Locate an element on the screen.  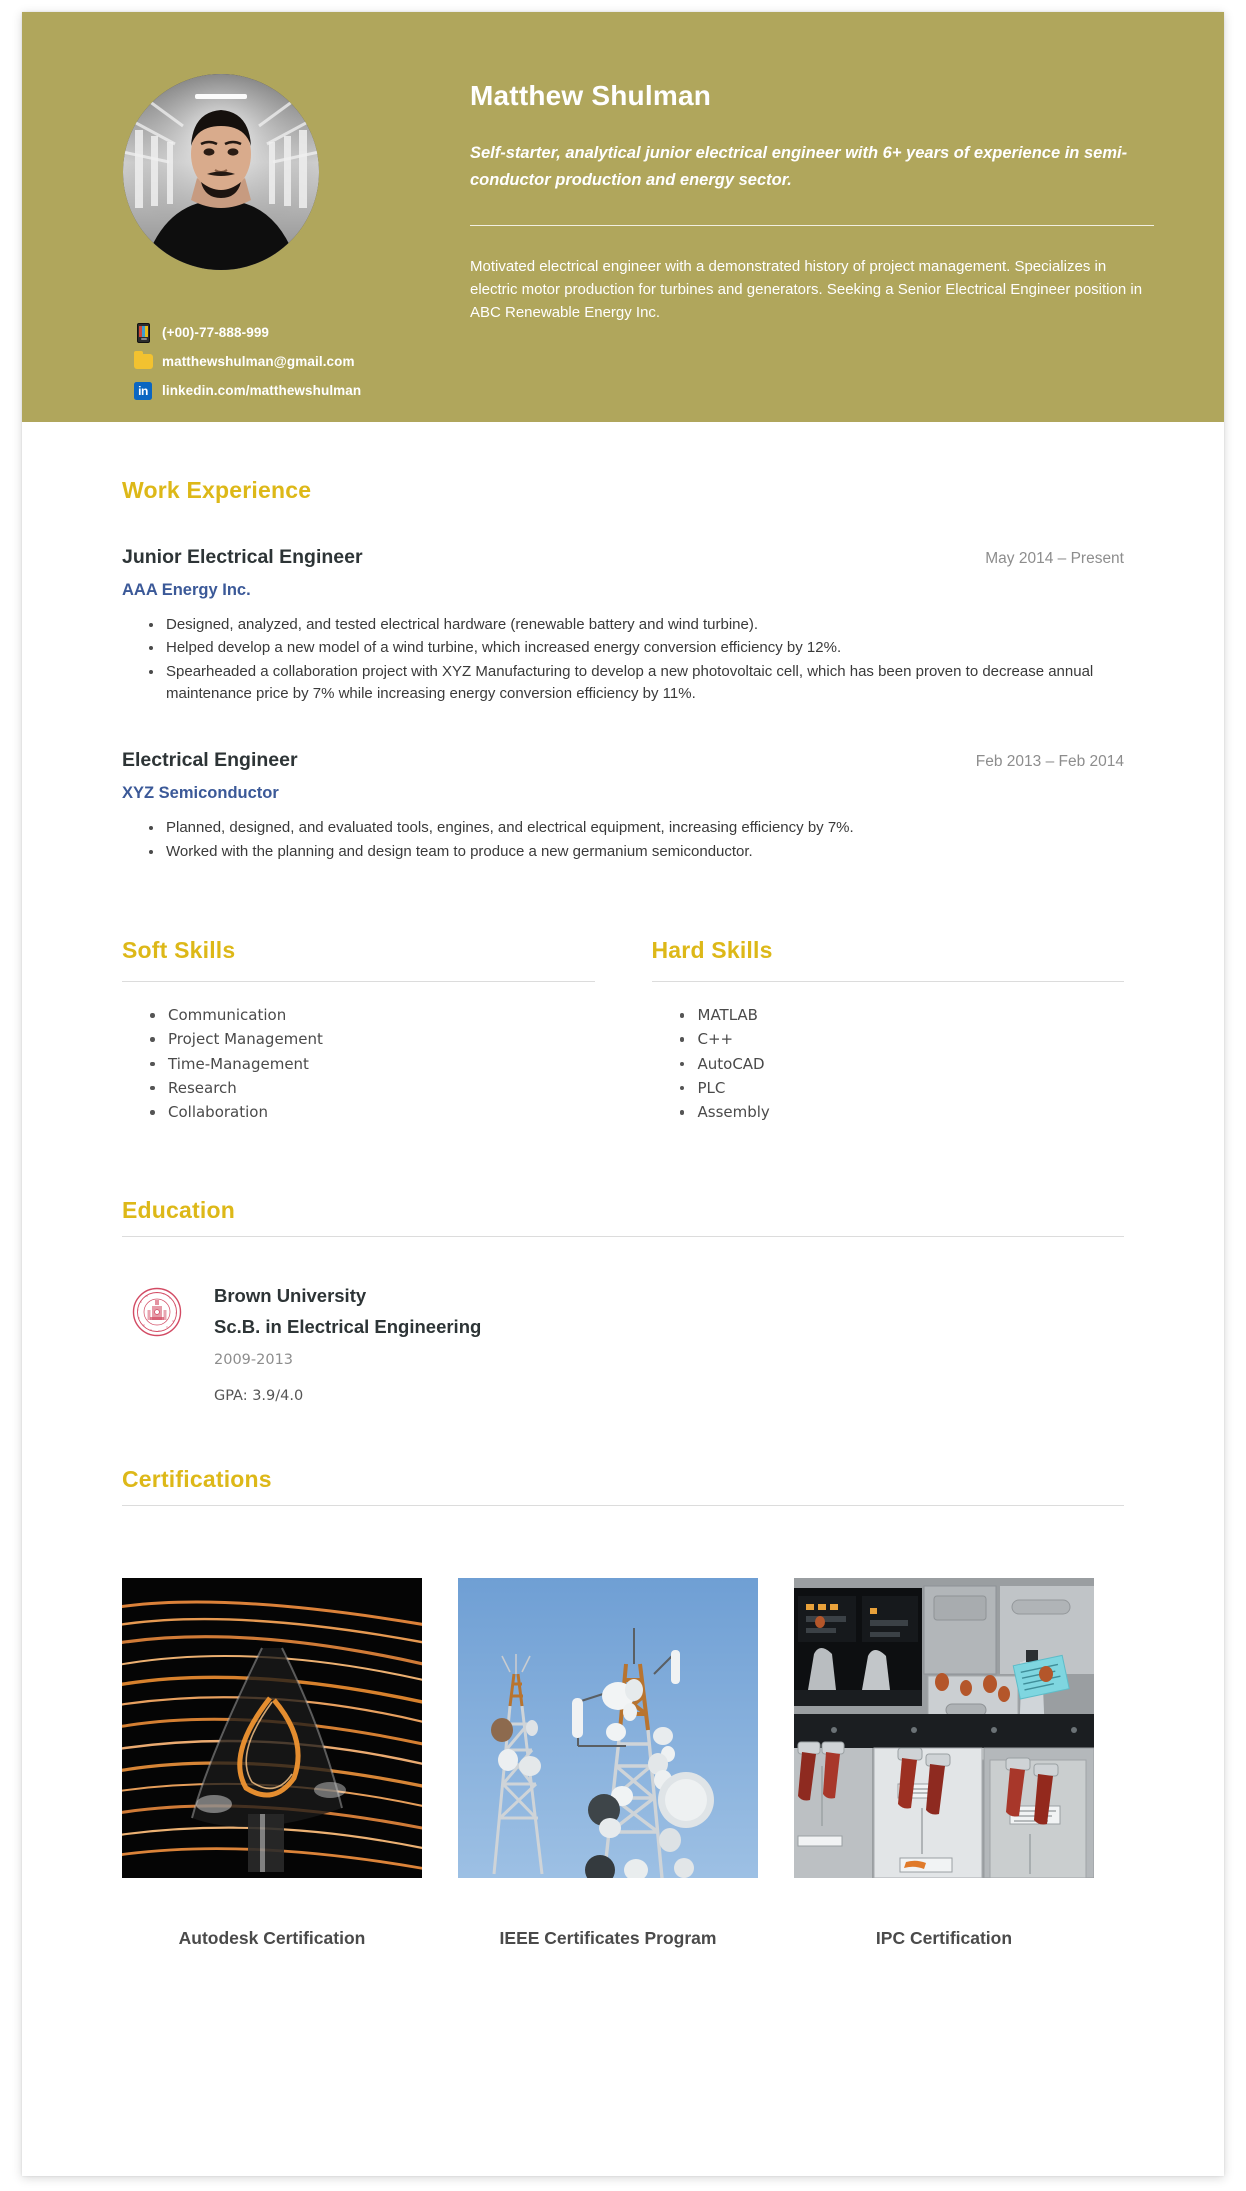
job-title: Junior Electrical Engineer is located at coordinates (242, 557).